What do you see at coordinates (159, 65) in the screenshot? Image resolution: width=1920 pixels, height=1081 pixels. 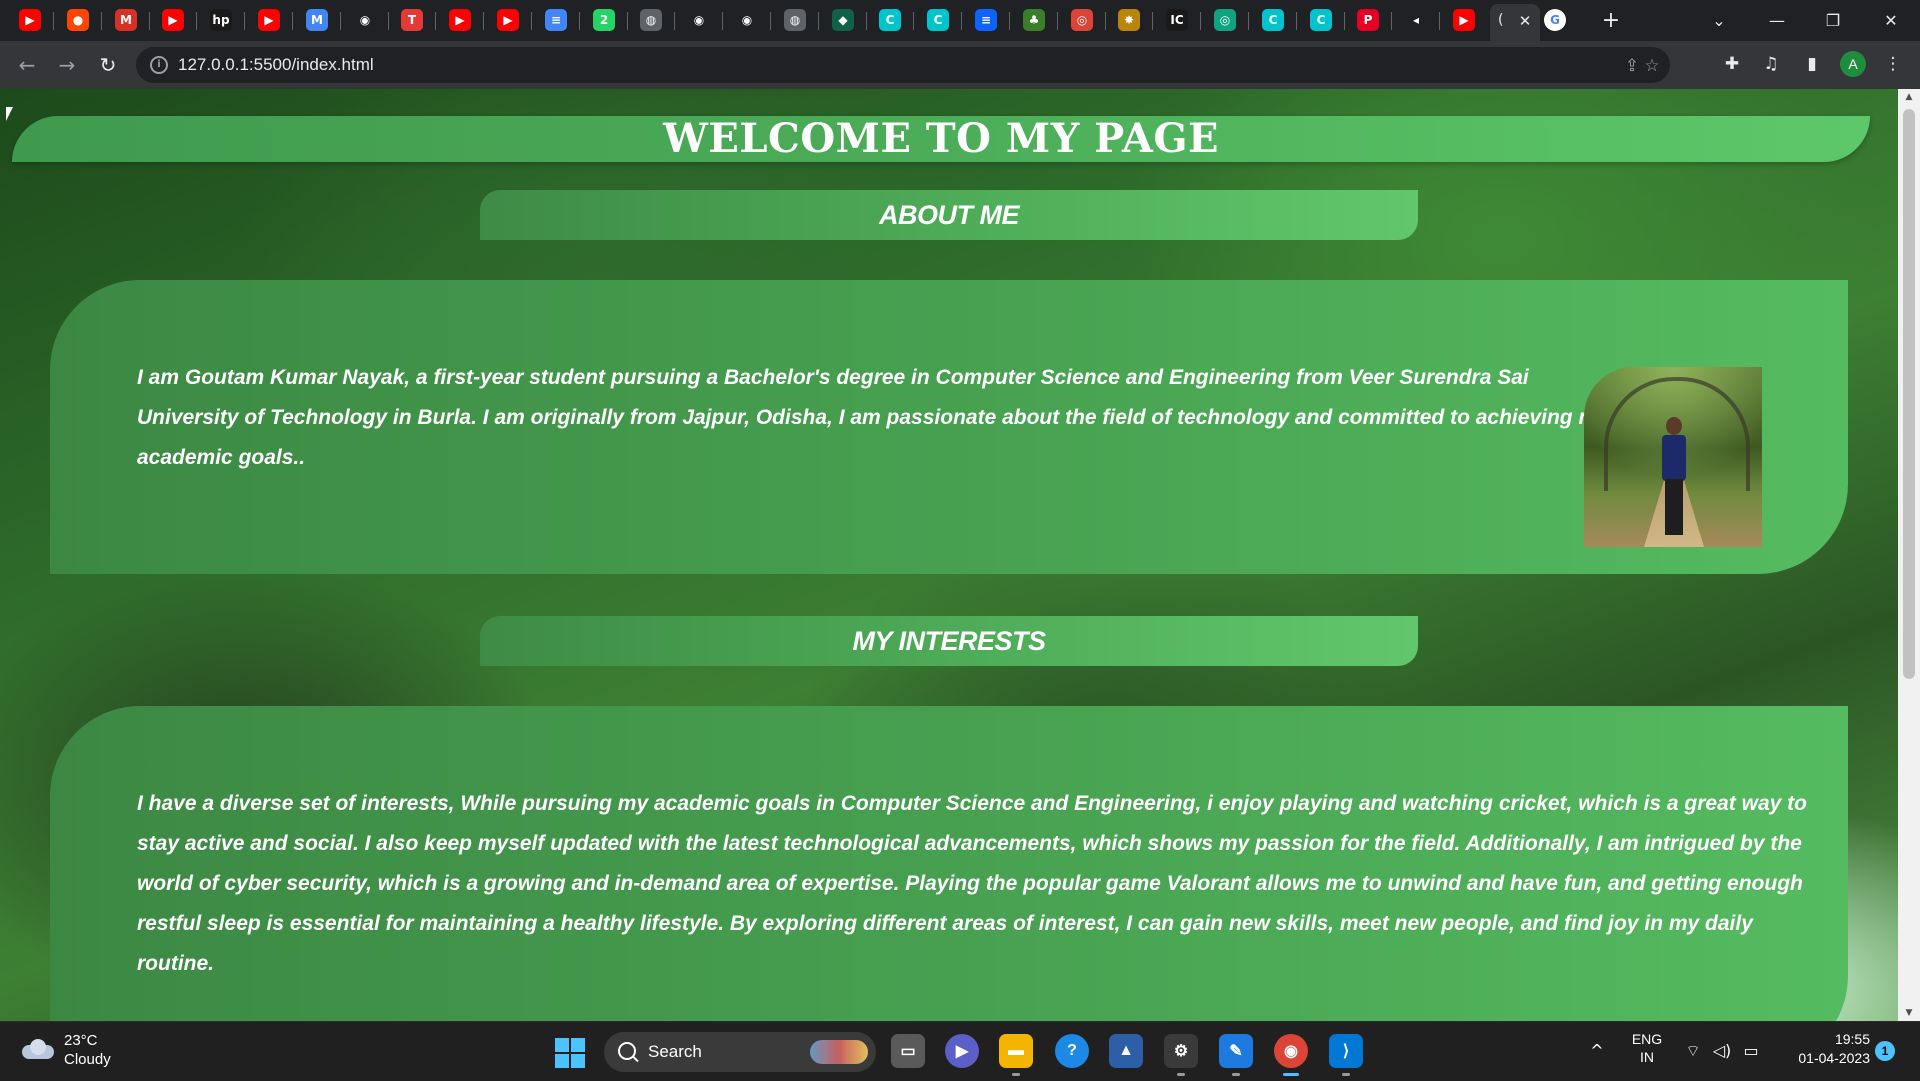 I see `site-info-icon: i` at bounding box center [159, 65].